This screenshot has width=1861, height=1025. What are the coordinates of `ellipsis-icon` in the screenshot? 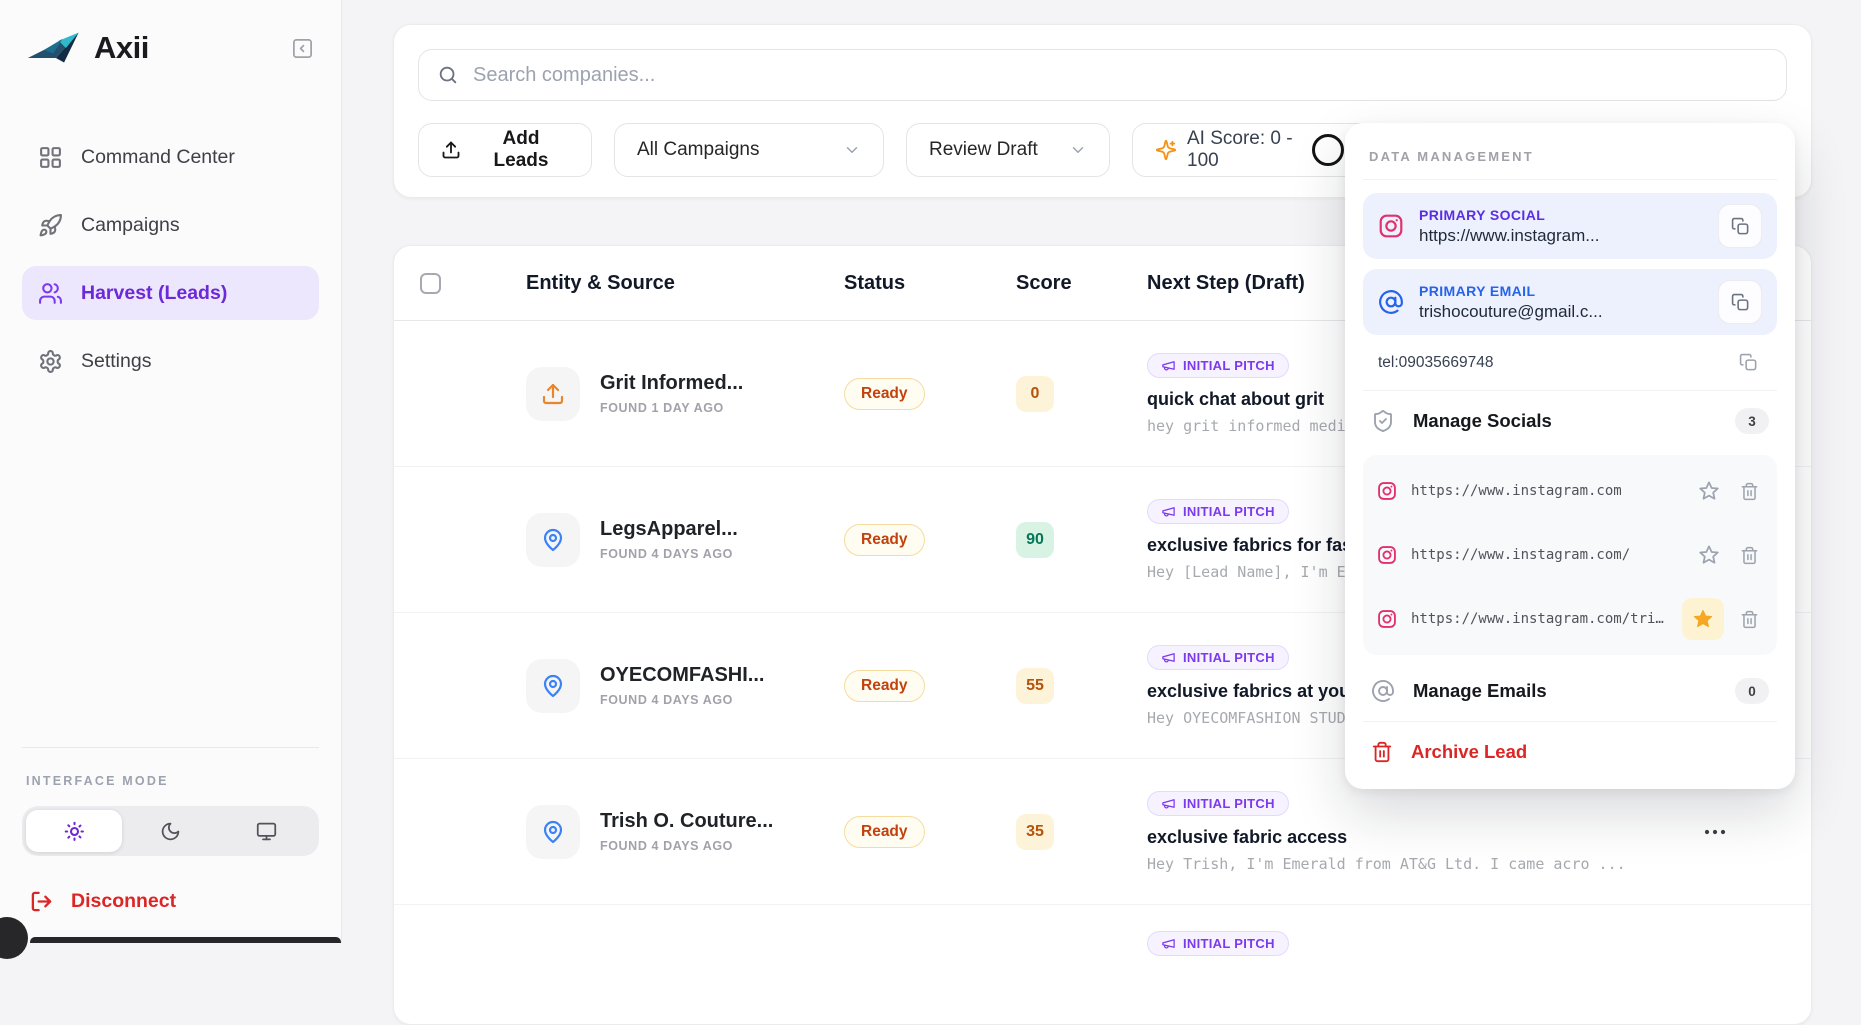 It's located at (1715, 832).